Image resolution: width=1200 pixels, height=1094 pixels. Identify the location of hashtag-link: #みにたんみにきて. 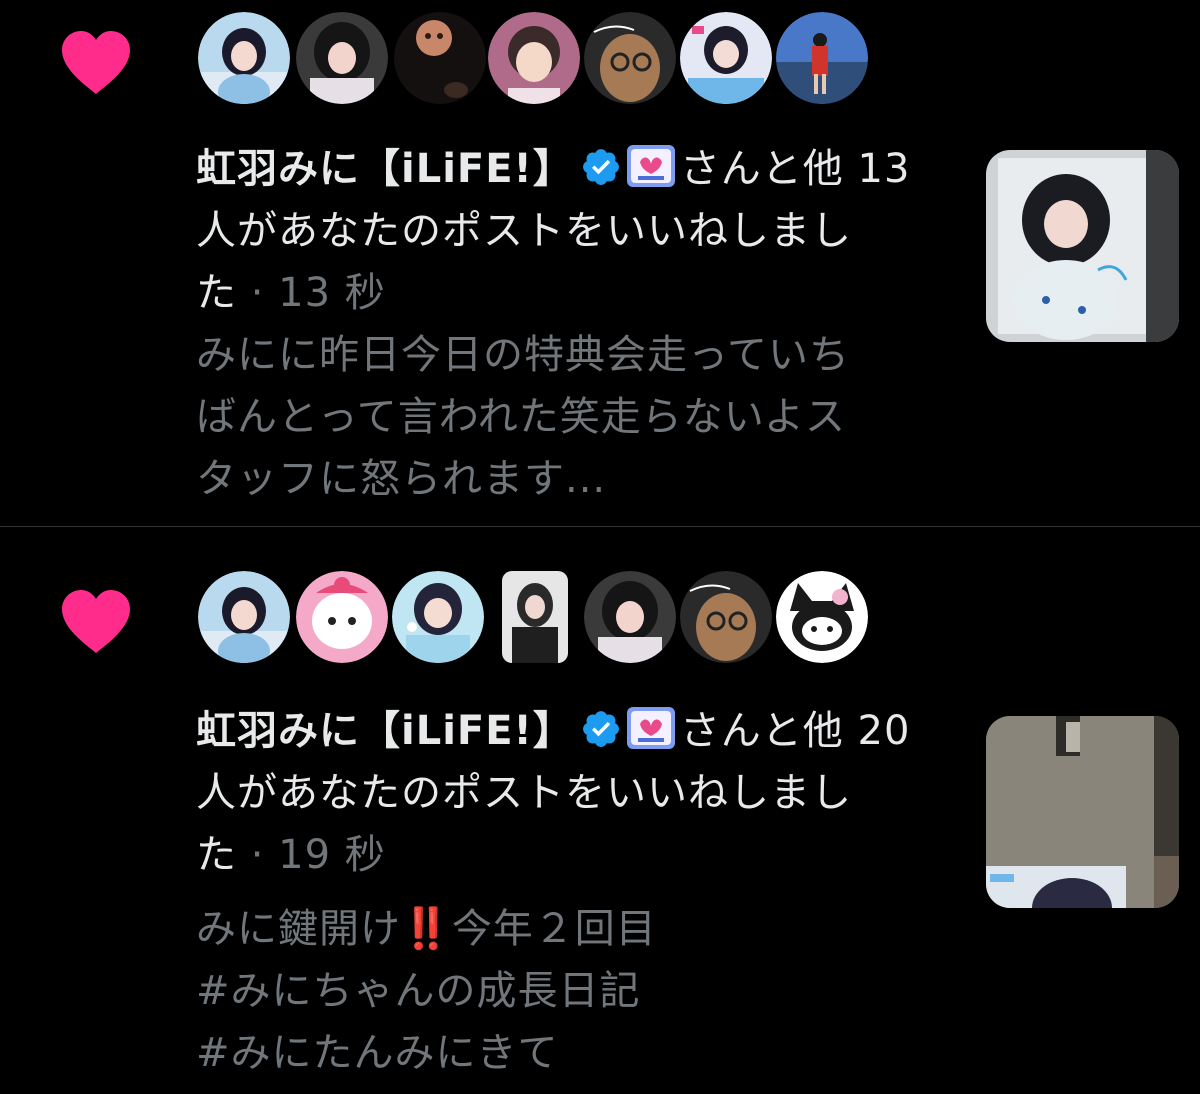
(566, 1053).